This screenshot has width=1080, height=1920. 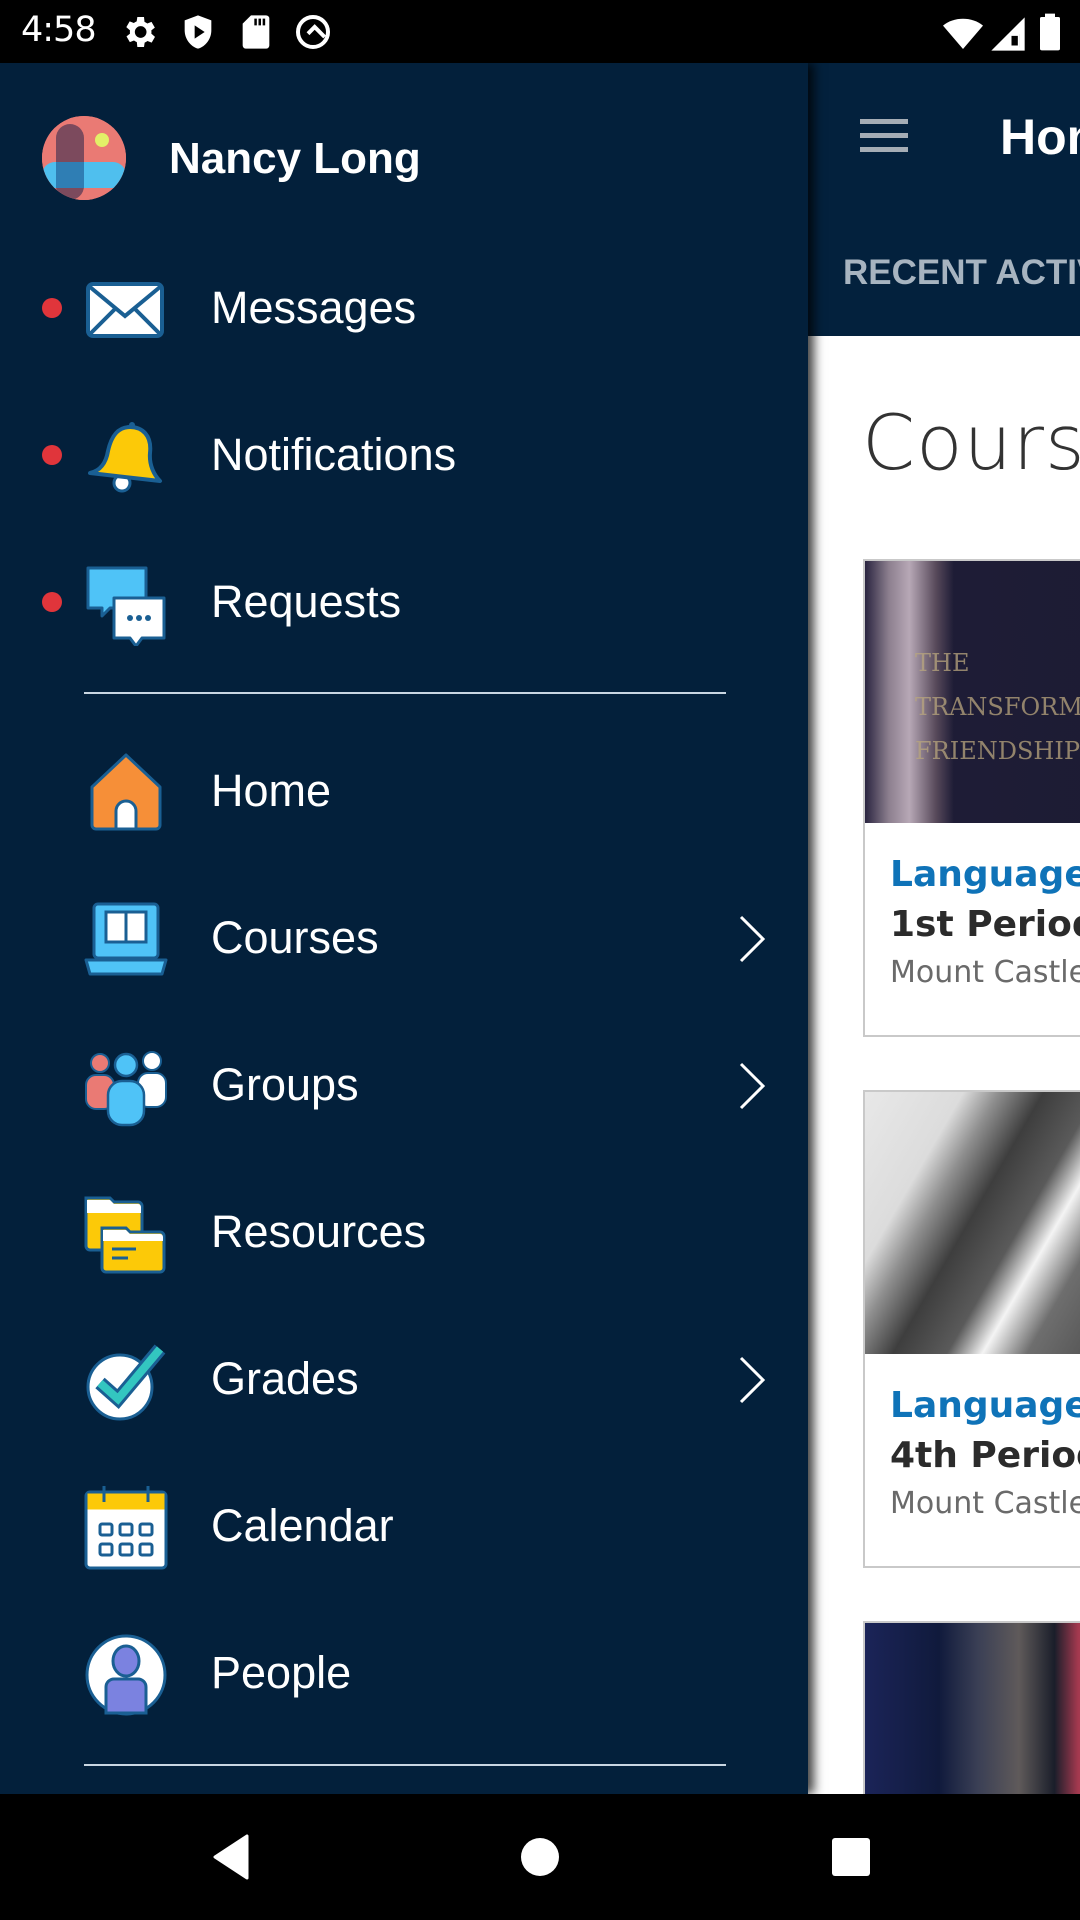 What do you see at coordinates (404, 1524) in the screenshot?
I see `drawer-item-calendar: Calendar` at bounding box center [404, 1524].